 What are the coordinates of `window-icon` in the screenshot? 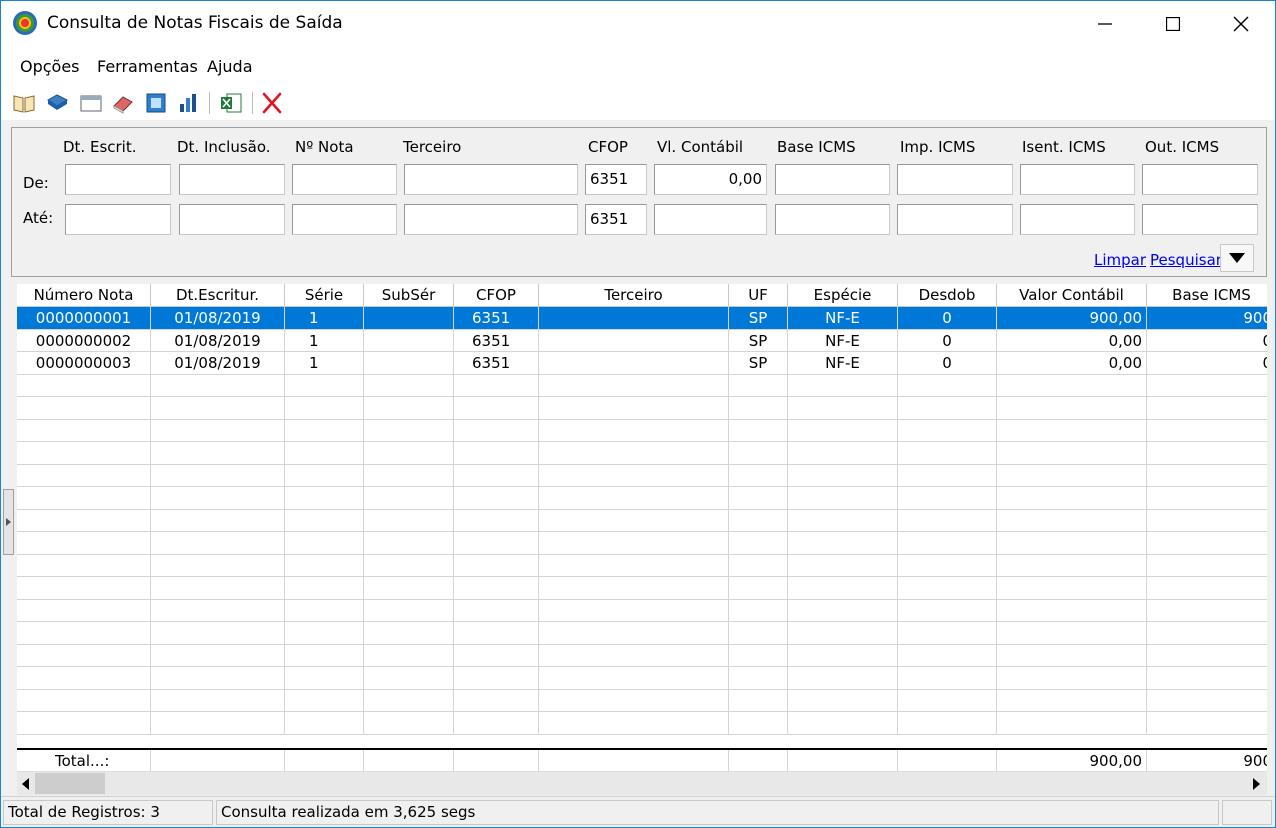 It's located at (91, 103).